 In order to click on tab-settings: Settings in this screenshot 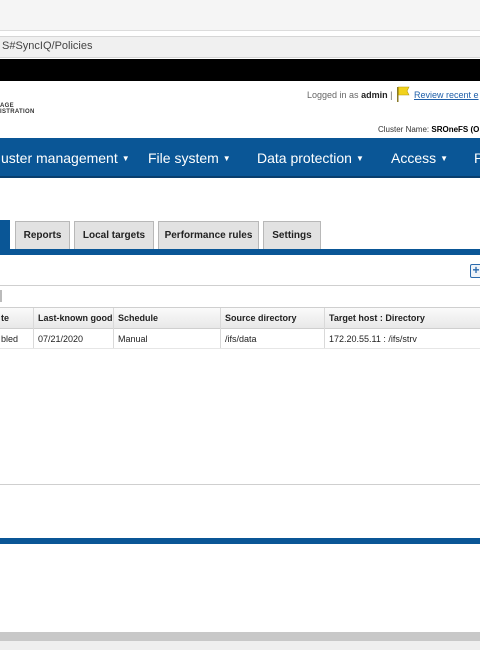, I will do `click(292, 235)`.